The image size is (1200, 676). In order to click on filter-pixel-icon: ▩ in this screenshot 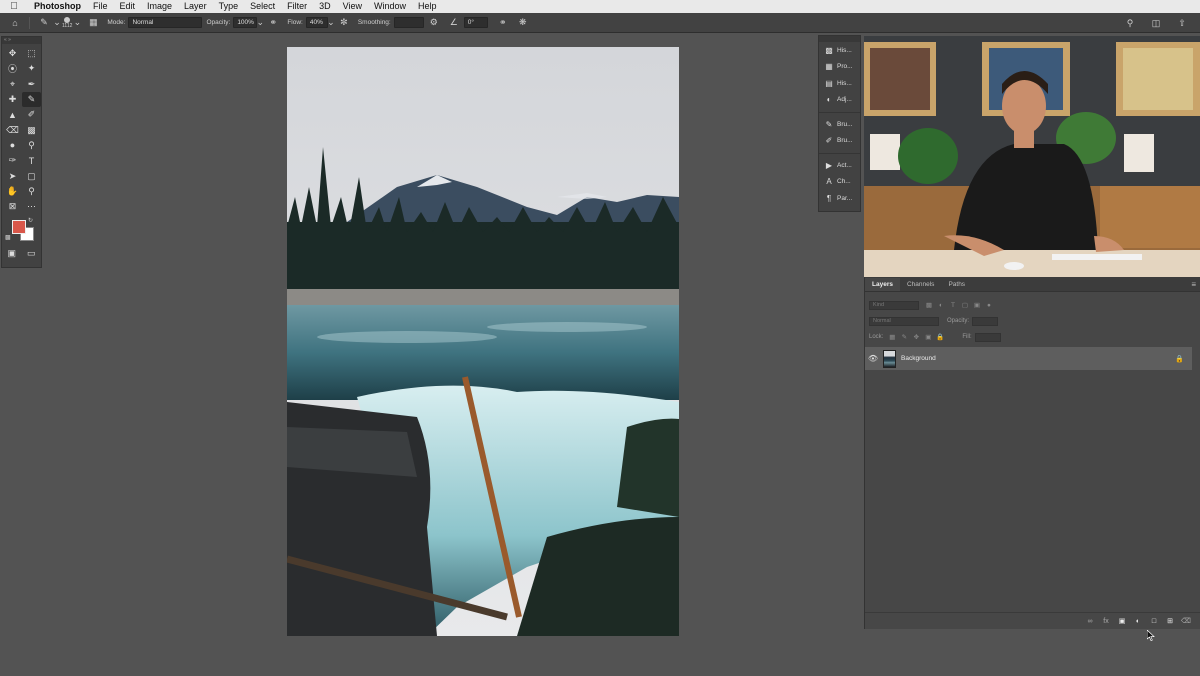, I will do `click(929, 305)`.